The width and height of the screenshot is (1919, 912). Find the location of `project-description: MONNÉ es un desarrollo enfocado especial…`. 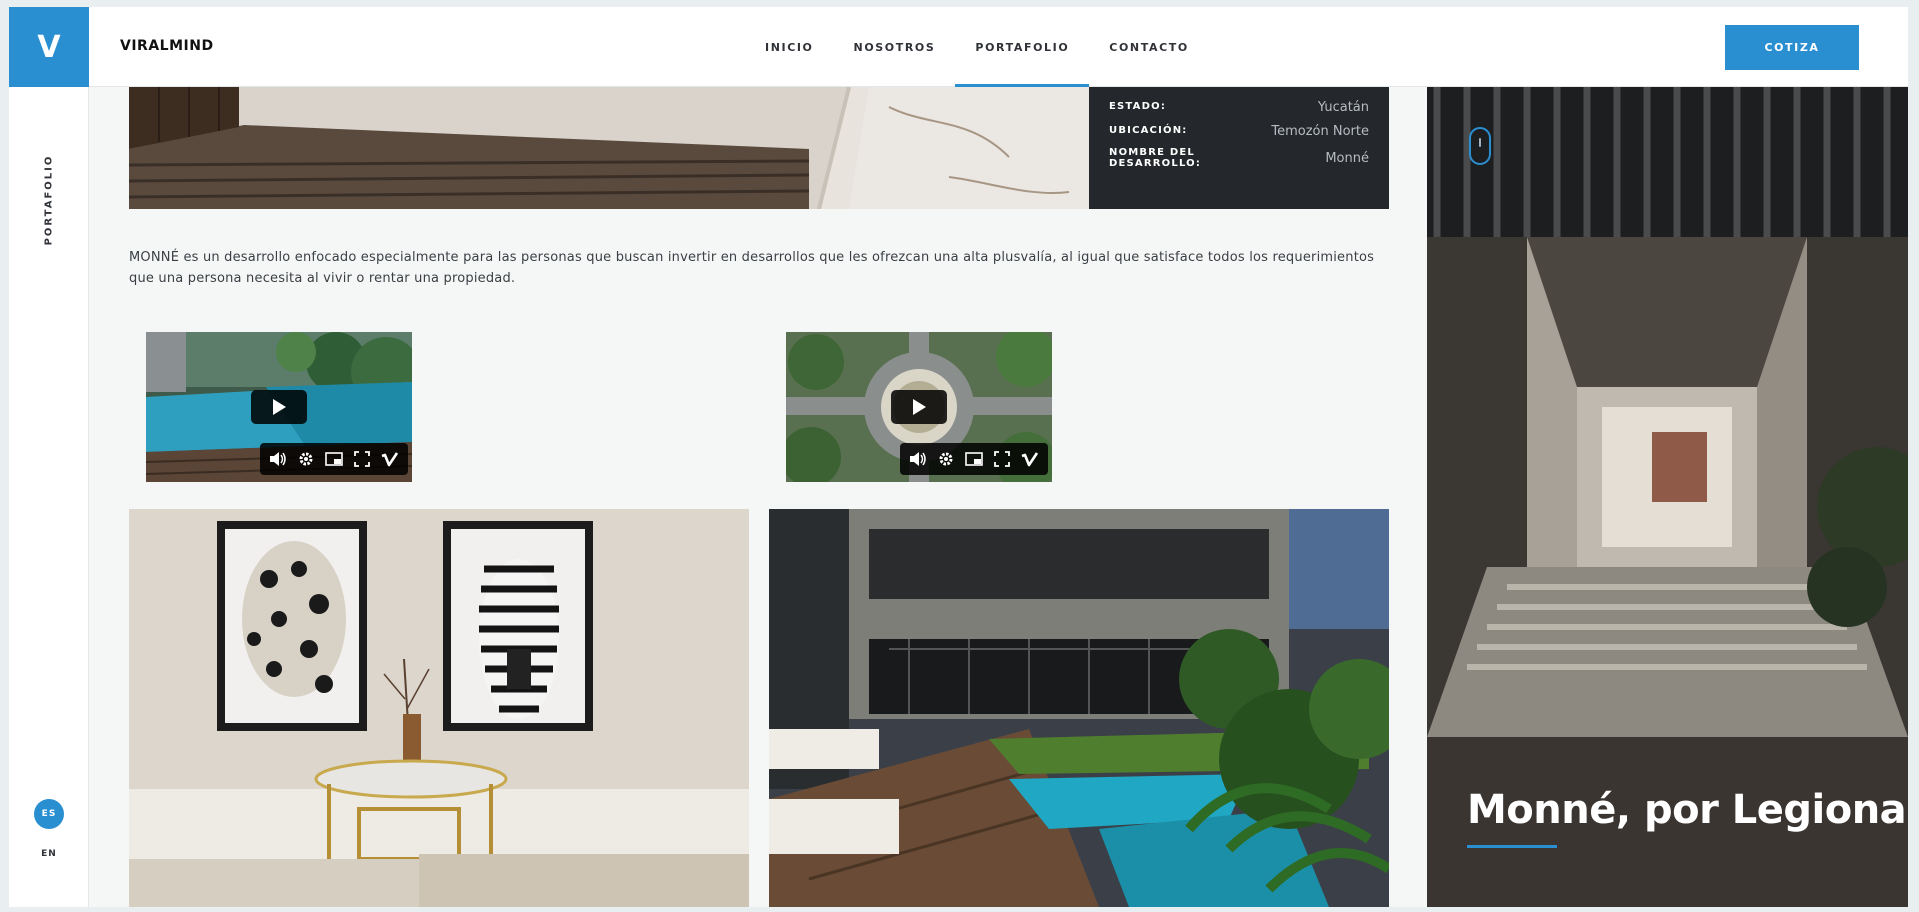

project-description: MONNÉ es un desarrollo enfocado especial… is located at coordinates (752, 268).